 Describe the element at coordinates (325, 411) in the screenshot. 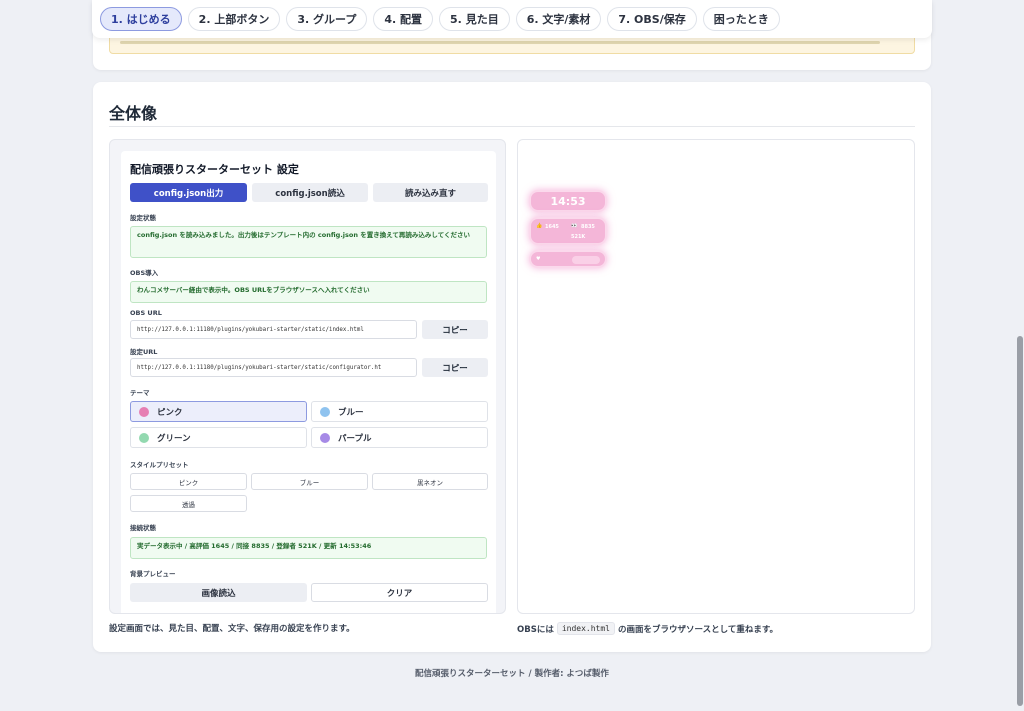

I see `blue-swatch-icon` at that location.